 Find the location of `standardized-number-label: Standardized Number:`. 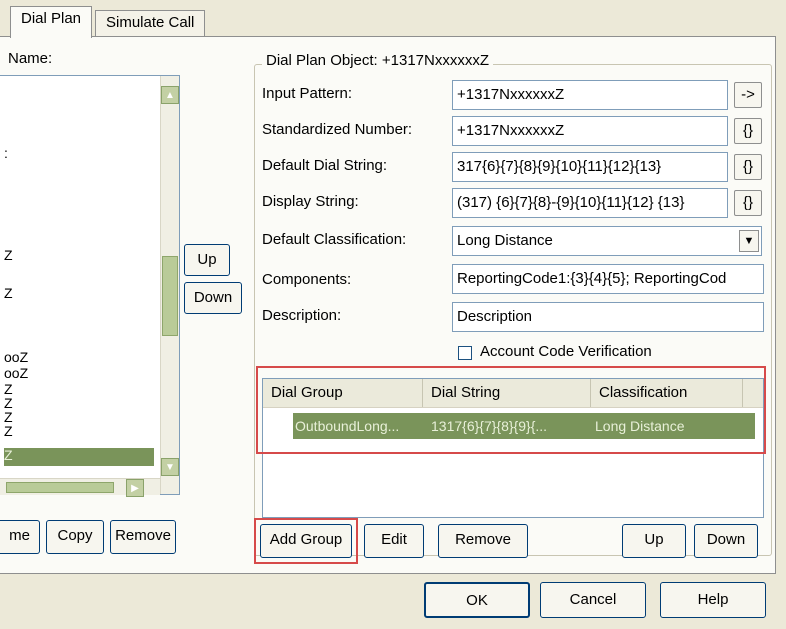

standardized-number-label: Standardized Number: is located at coordinates (337, 129).